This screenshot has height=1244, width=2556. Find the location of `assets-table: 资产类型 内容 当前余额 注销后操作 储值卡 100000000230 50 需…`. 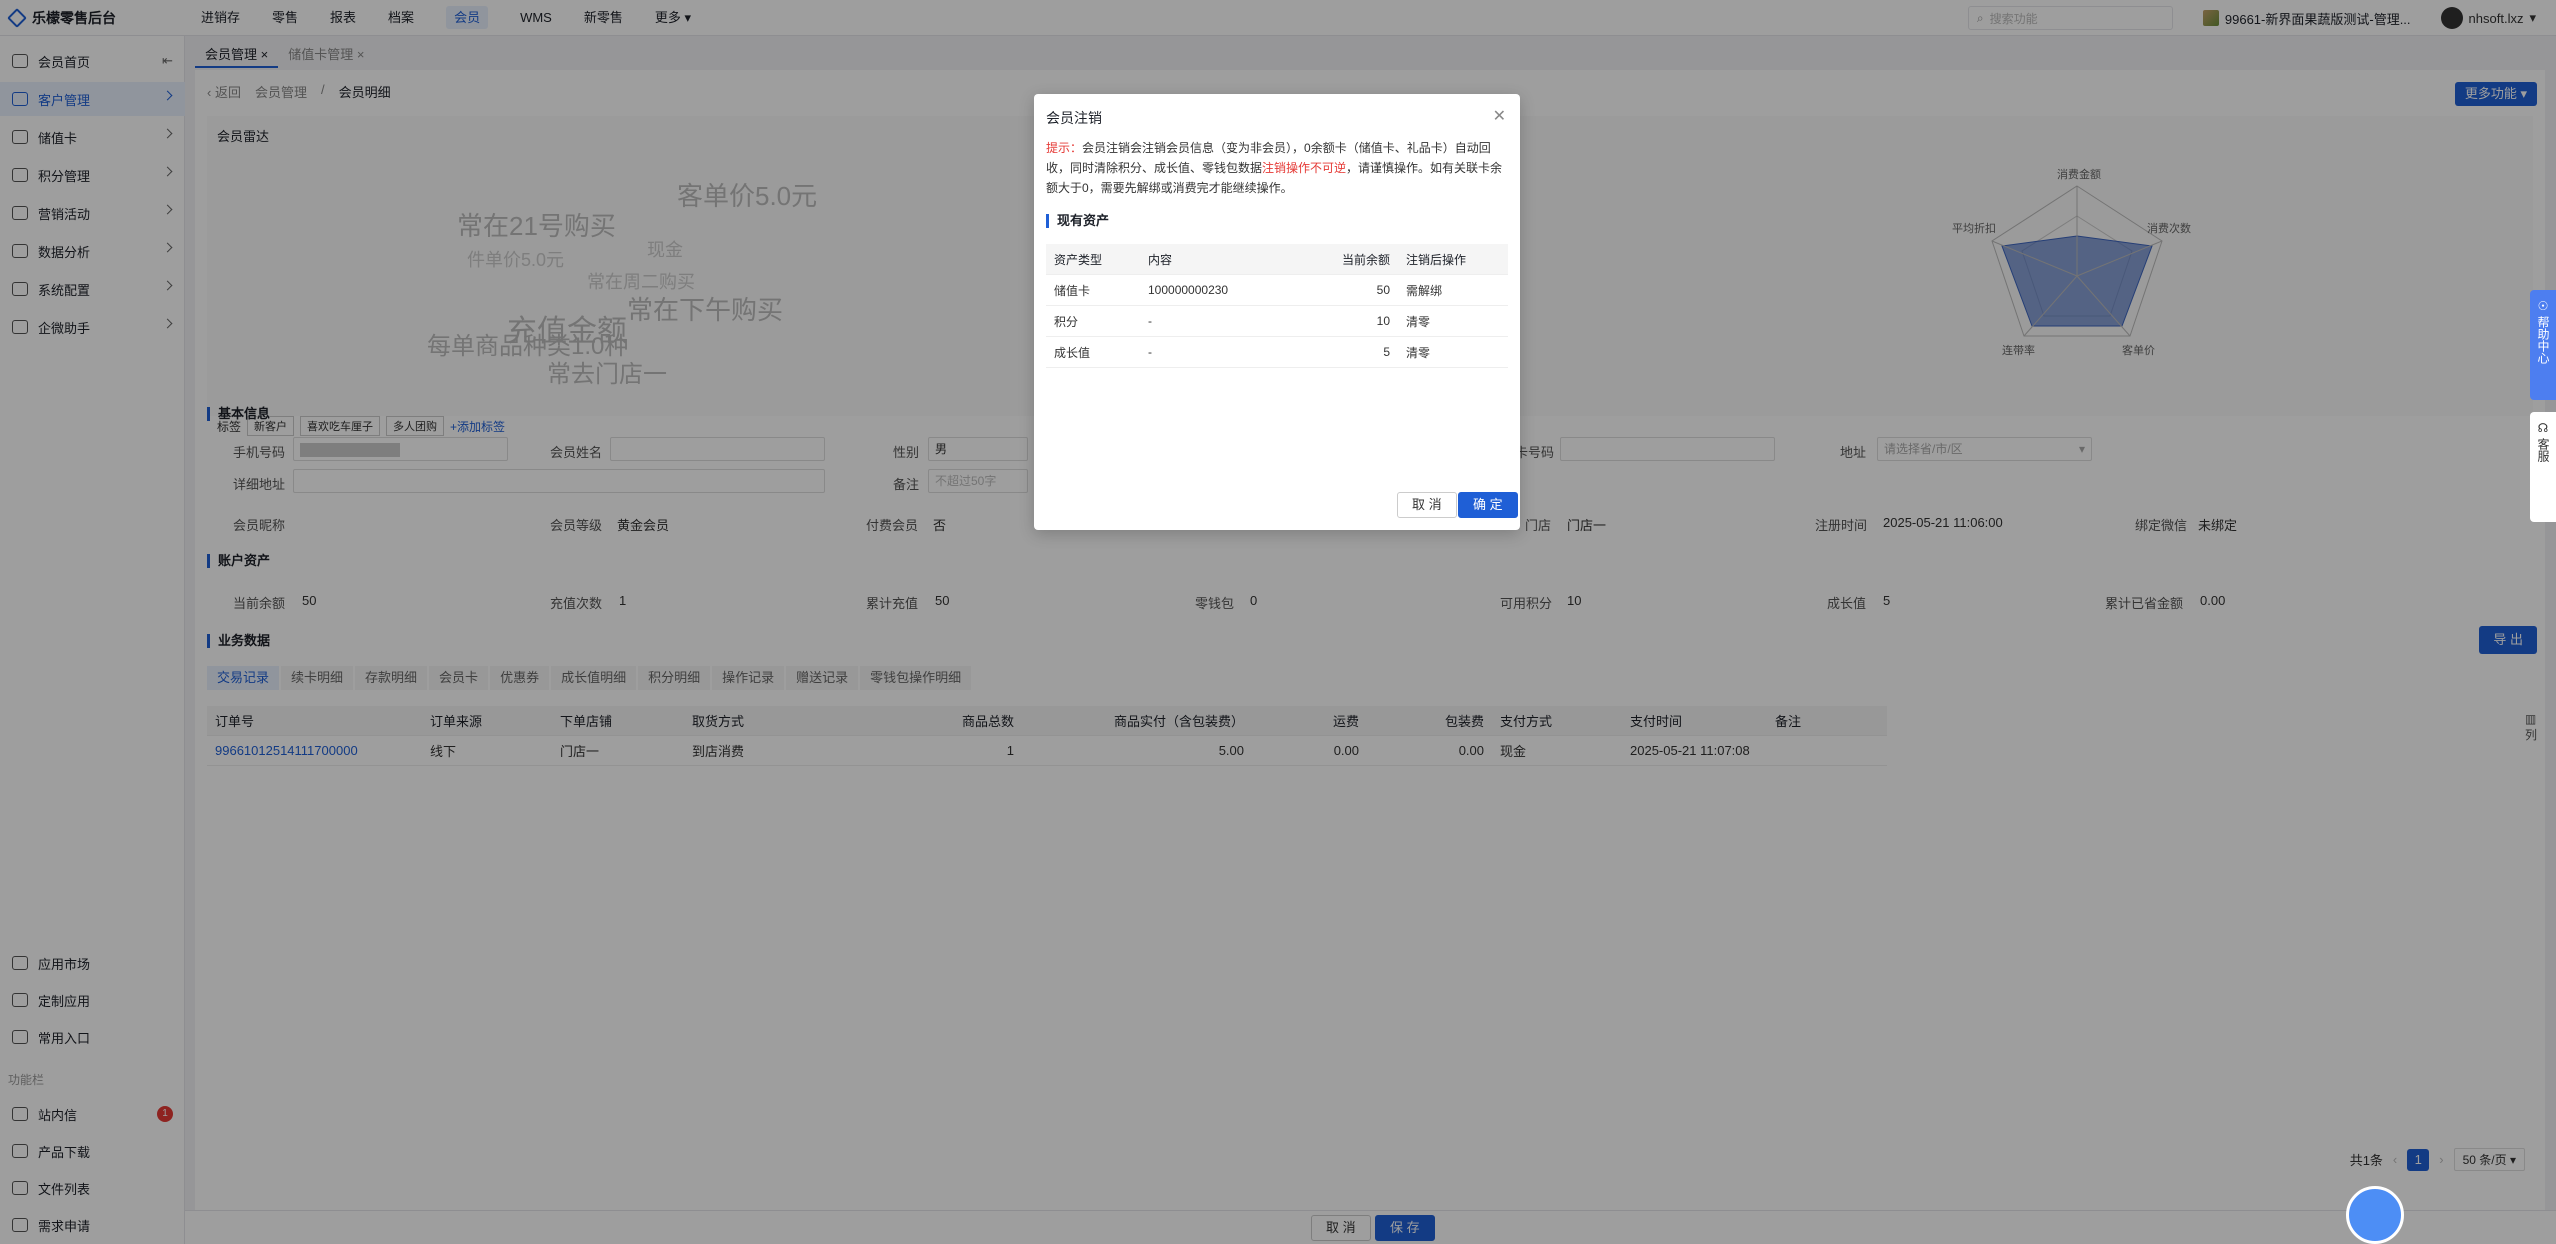

assets-table: 资产类型 内容 当前余额 注销后操作 储值卡 100000000230 50 需… is located at coordinates (1277, 306).